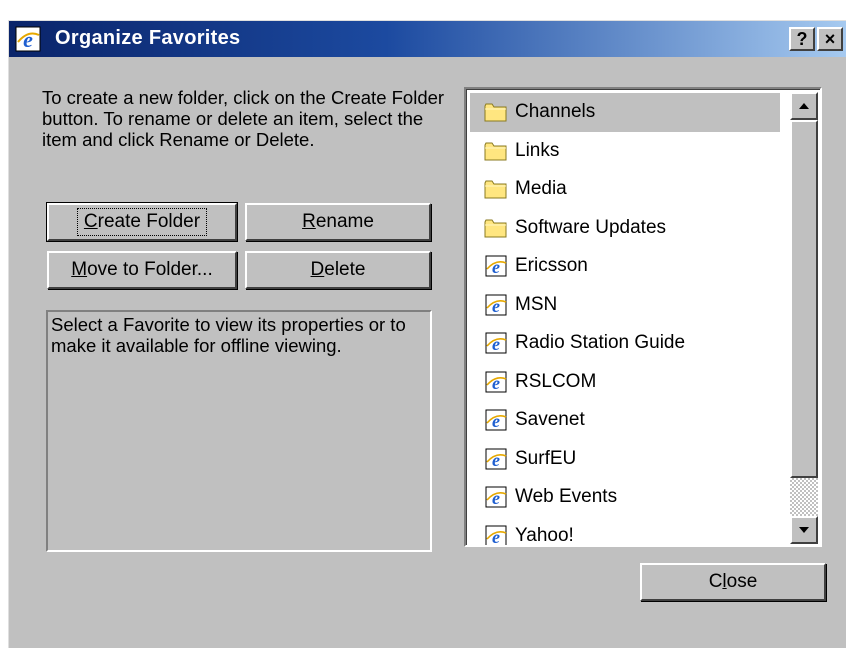  Describe the element at coordinates (556, 381) in the screenshot. I see `list-item-label: RSLCOM` at that location.